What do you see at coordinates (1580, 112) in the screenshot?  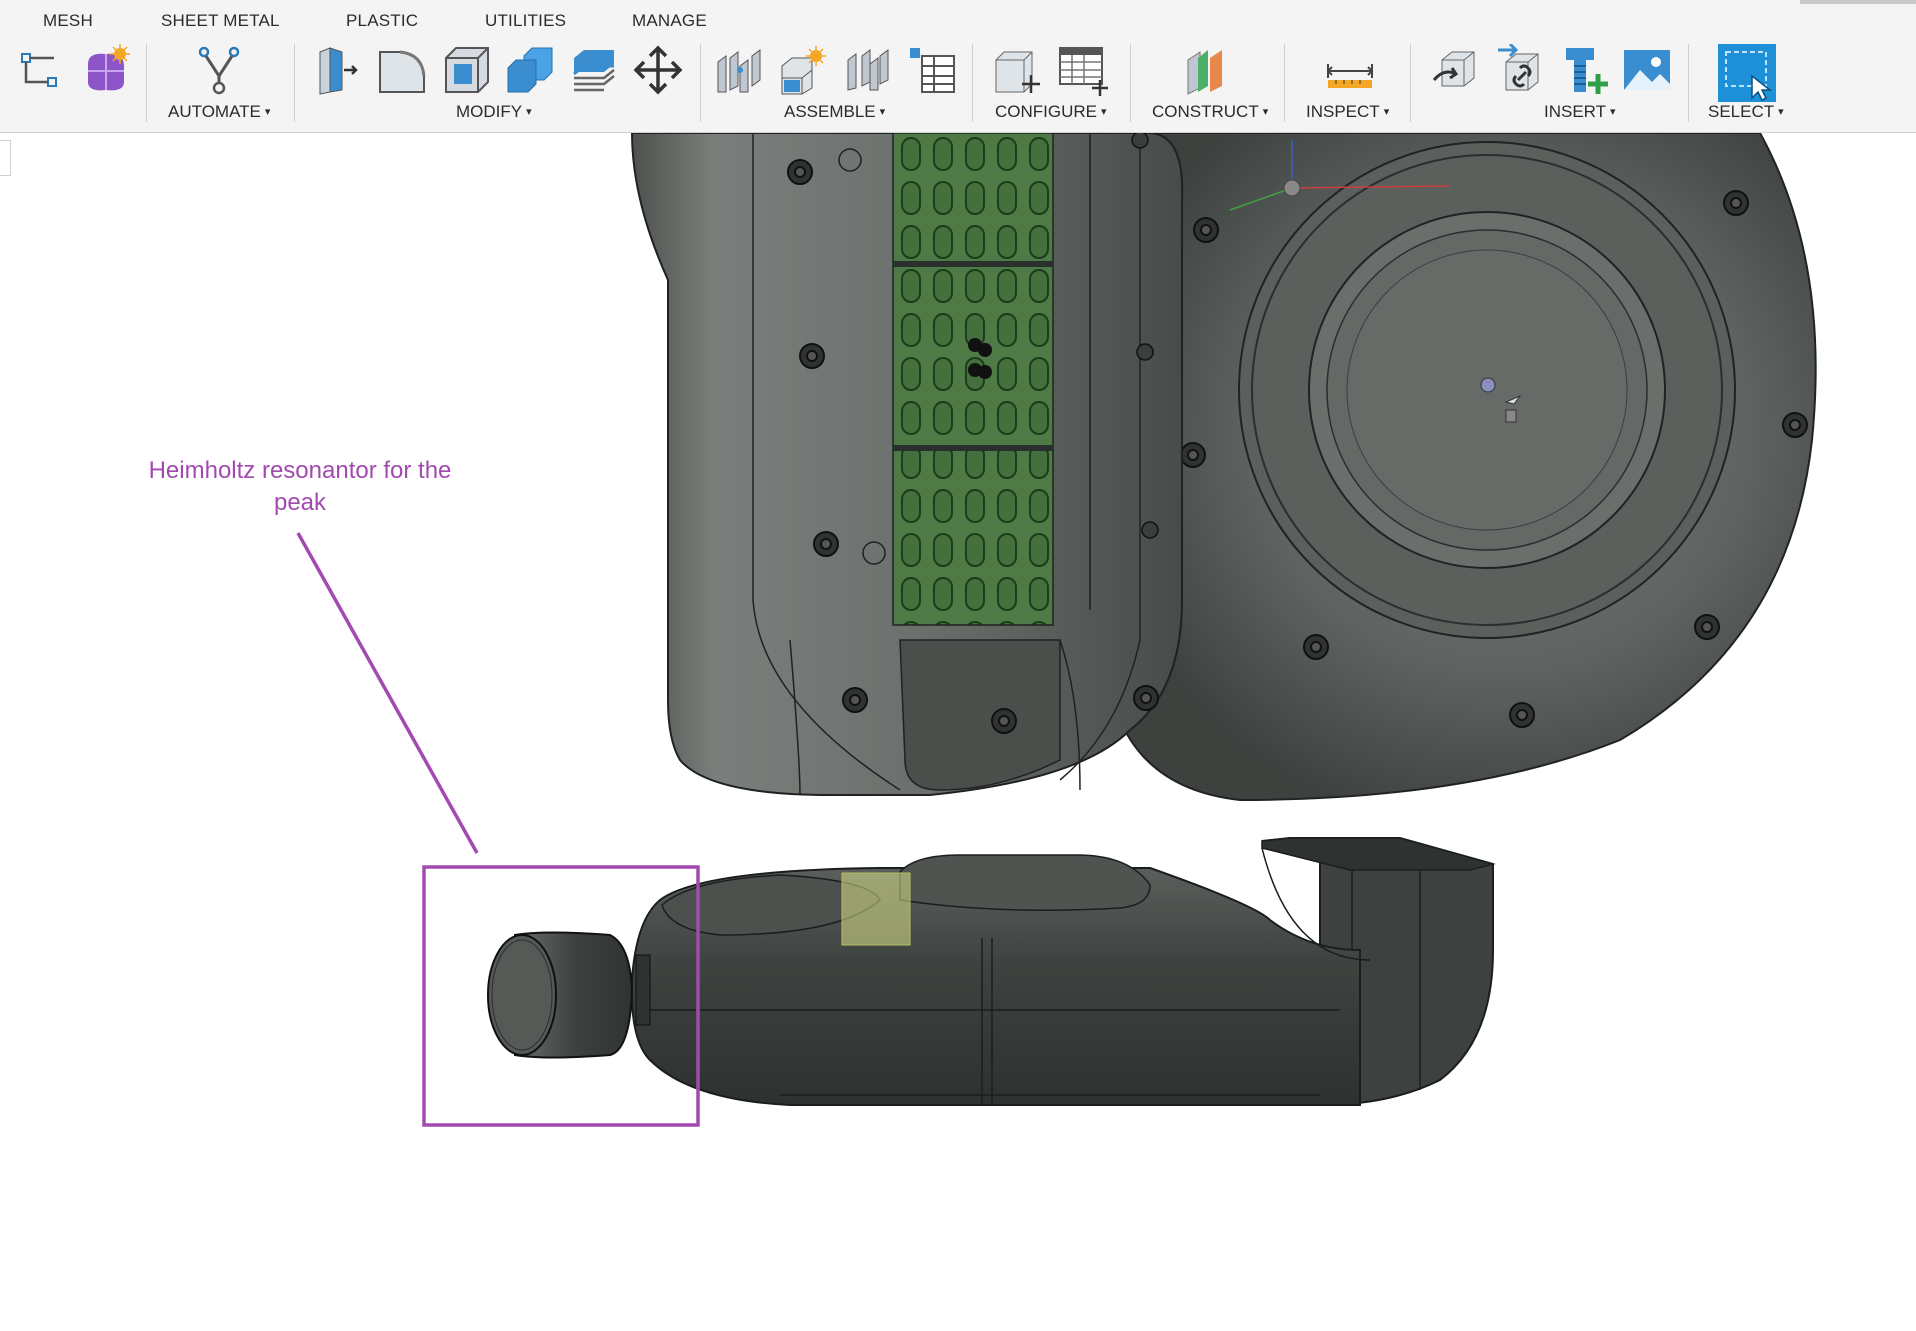 I see `insert-menu: INSERT ▾` at bounding box center [1580, 112].